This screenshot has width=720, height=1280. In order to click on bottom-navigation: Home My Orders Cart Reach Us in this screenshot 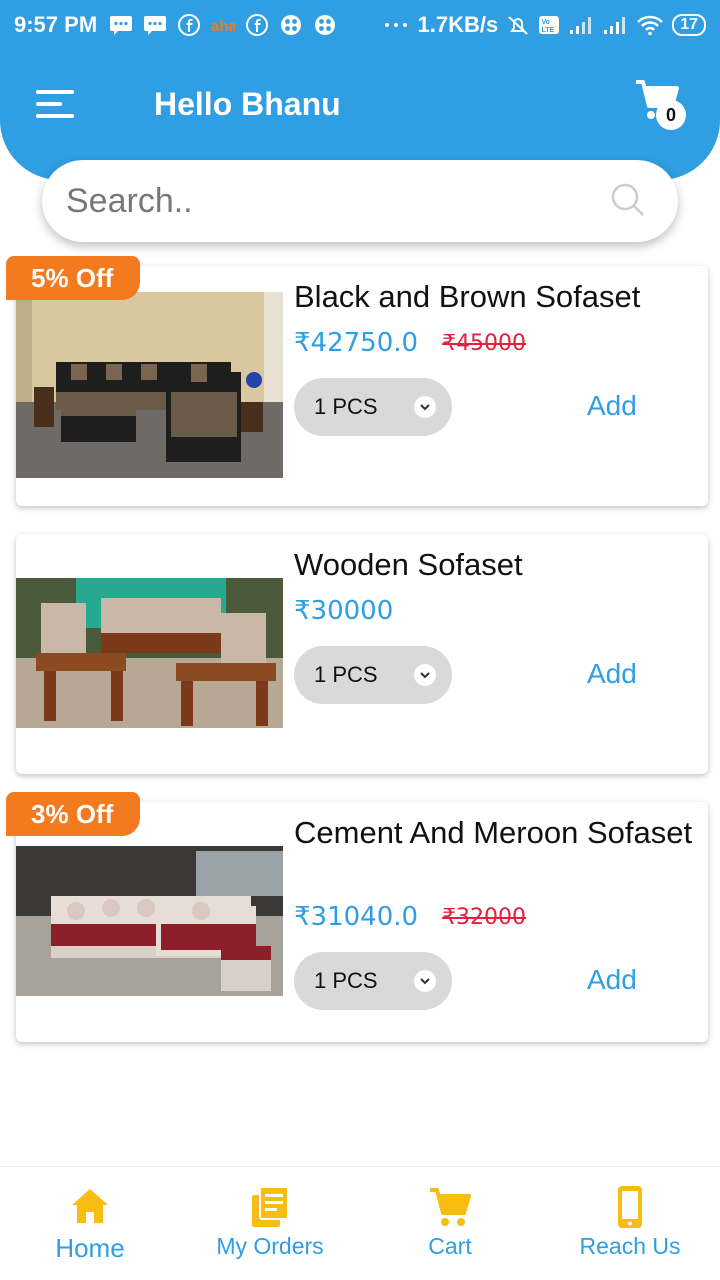, I will do `click(360, 1223)`.